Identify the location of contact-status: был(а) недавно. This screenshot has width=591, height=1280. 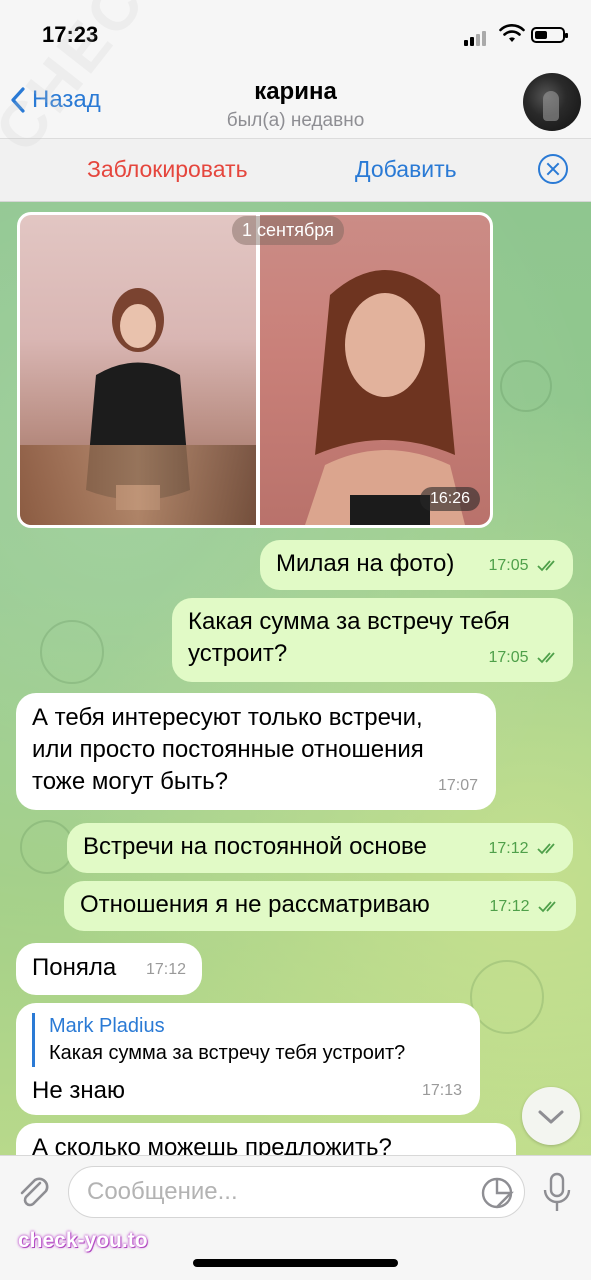
(295, 120).